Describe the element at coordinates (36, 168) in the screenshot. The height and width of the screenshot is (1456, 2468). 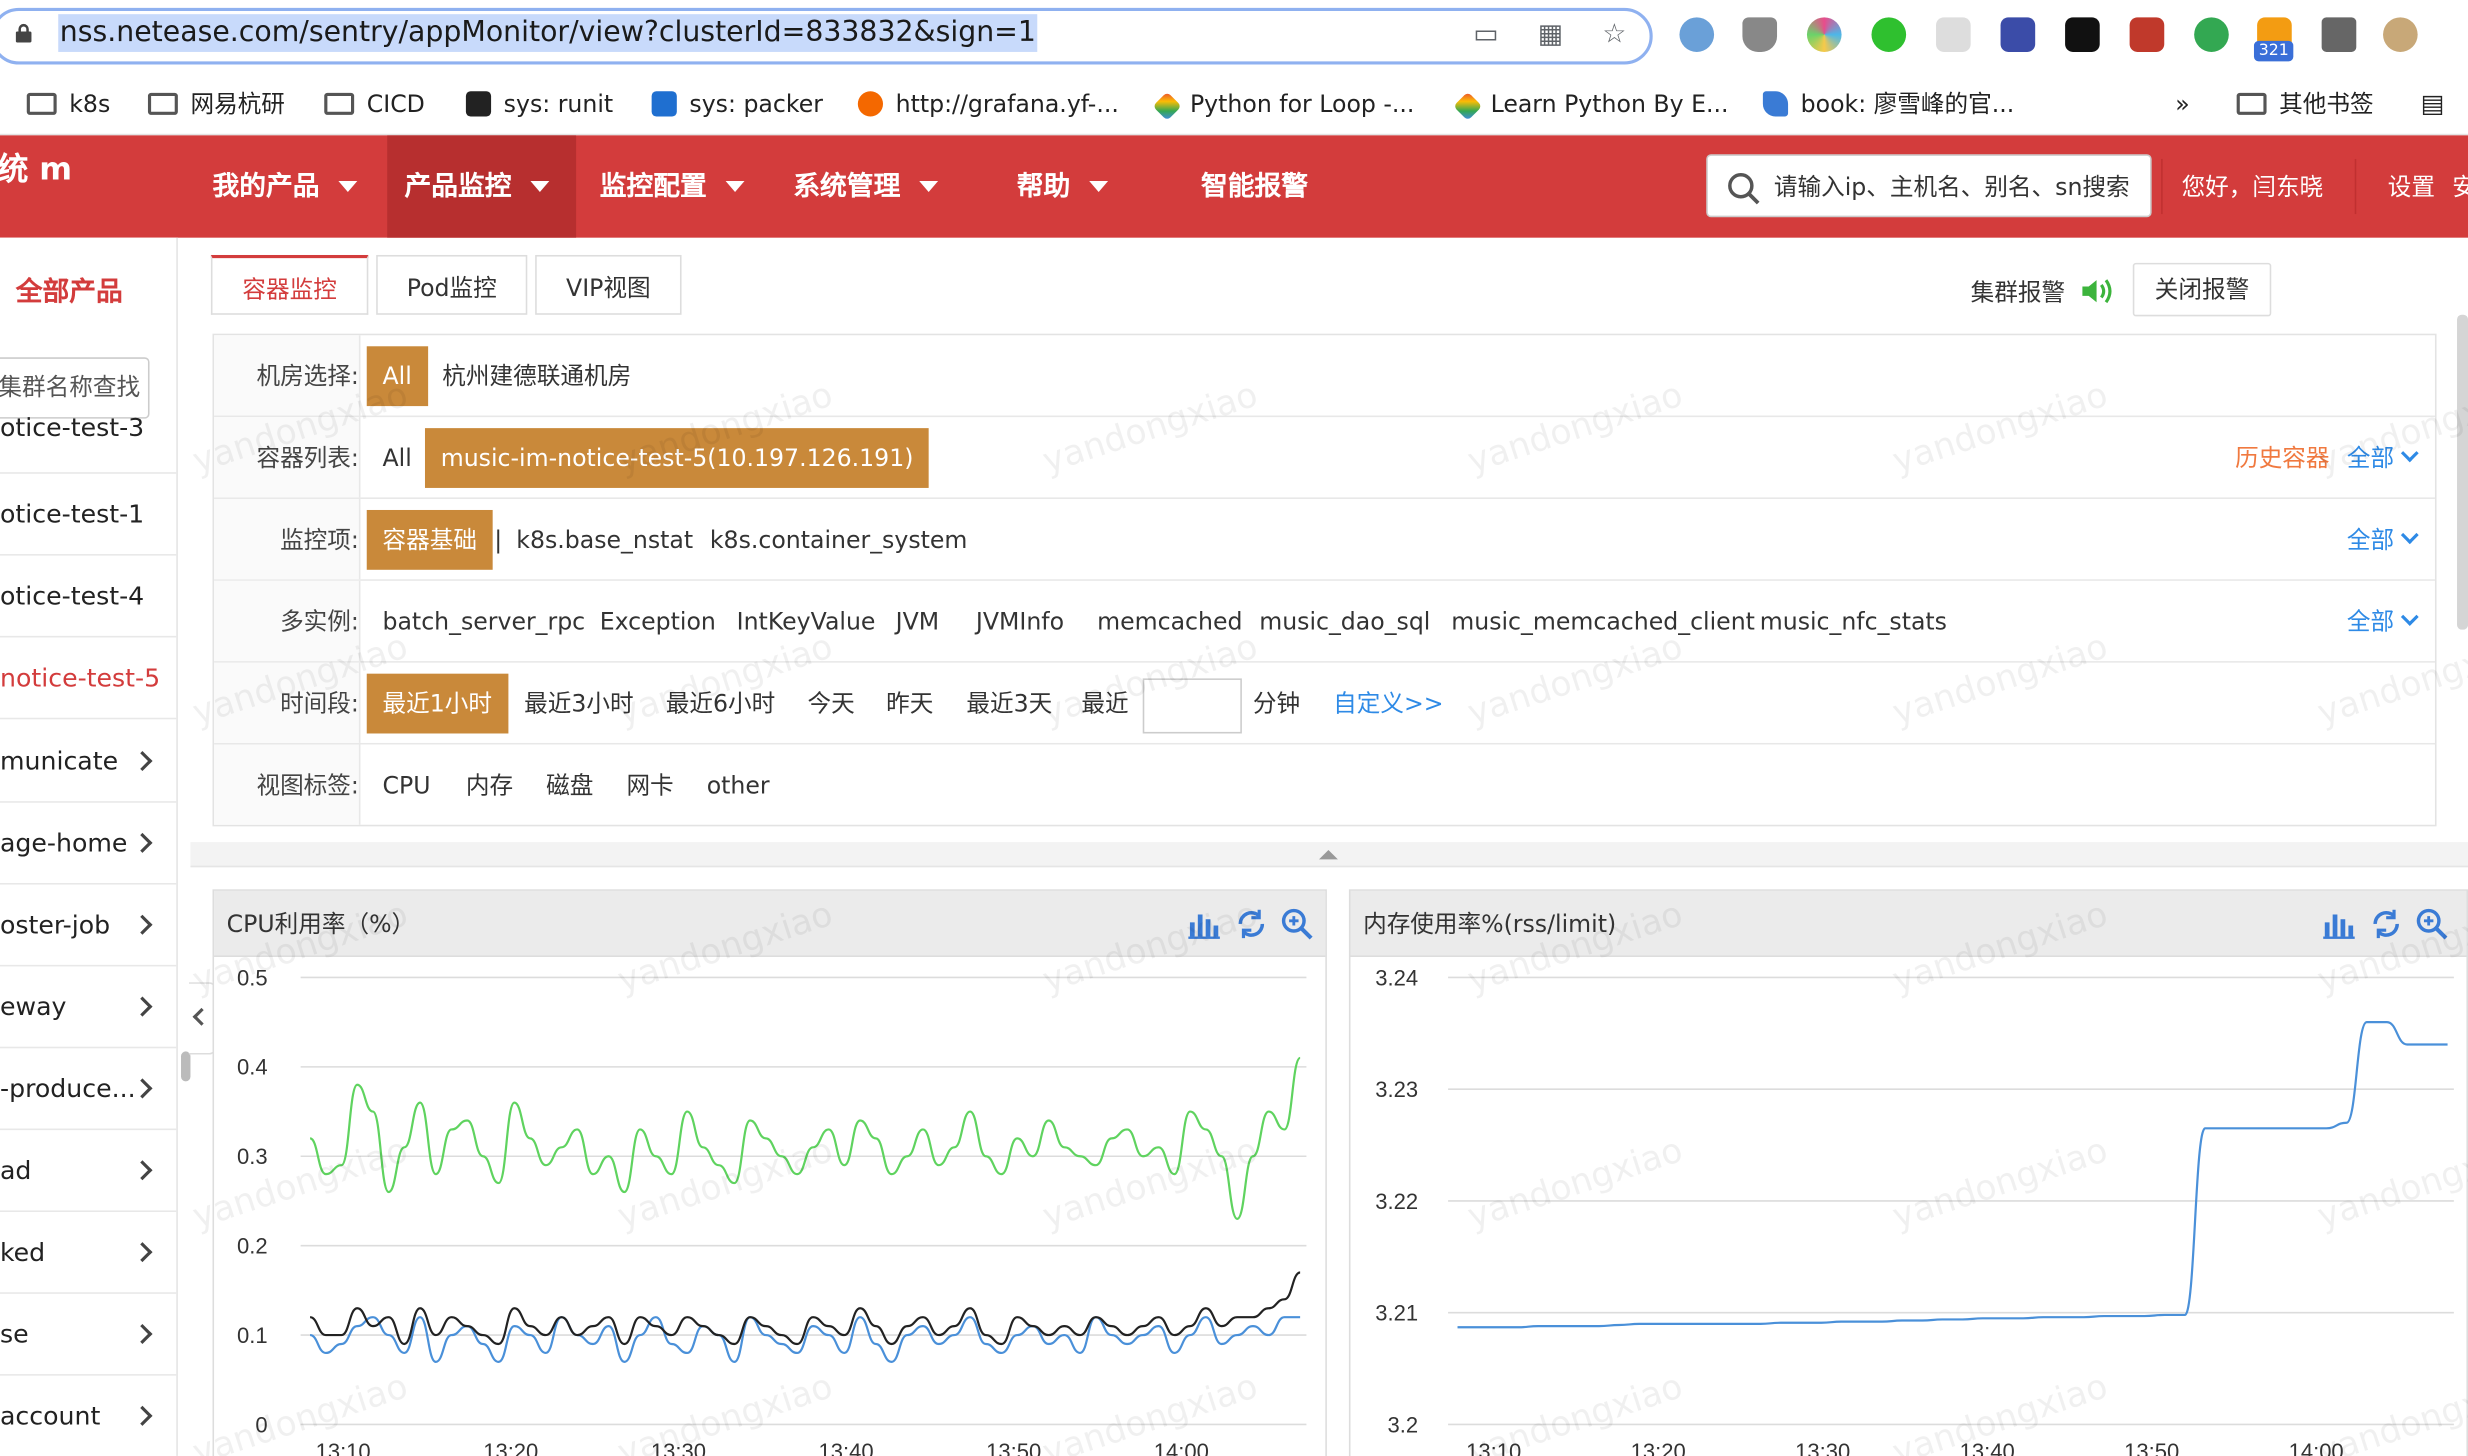
I see `logo: 统 m` at that location.